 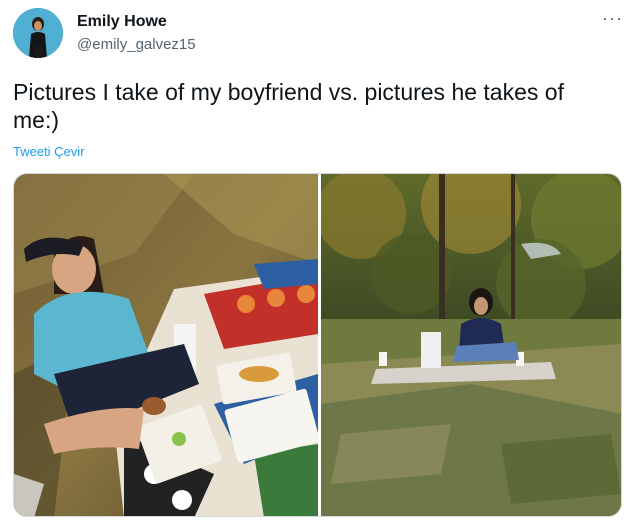 I want to click on author-handle: @emily_galvez15, so click(x=136, y=44).